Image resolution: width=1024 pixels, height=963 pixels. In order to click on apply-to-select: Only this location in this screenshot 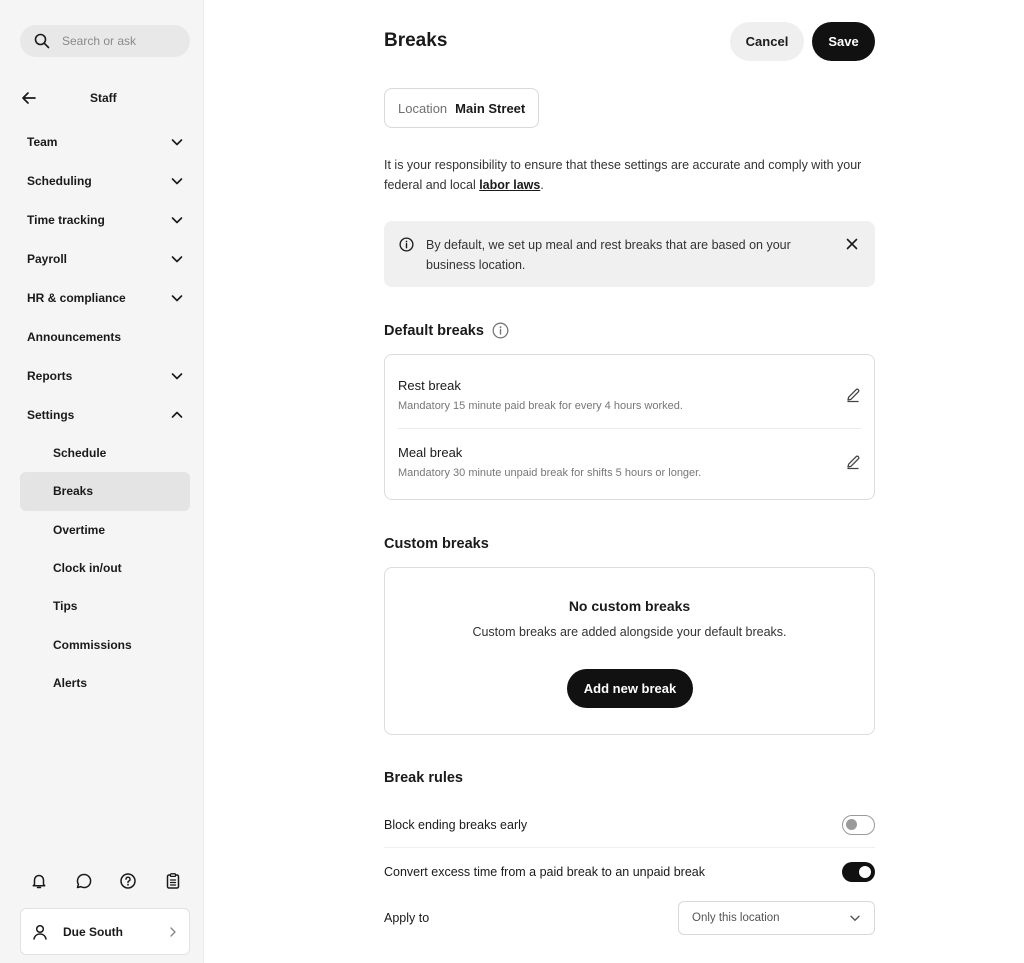, I will do `click(776, 918)`.